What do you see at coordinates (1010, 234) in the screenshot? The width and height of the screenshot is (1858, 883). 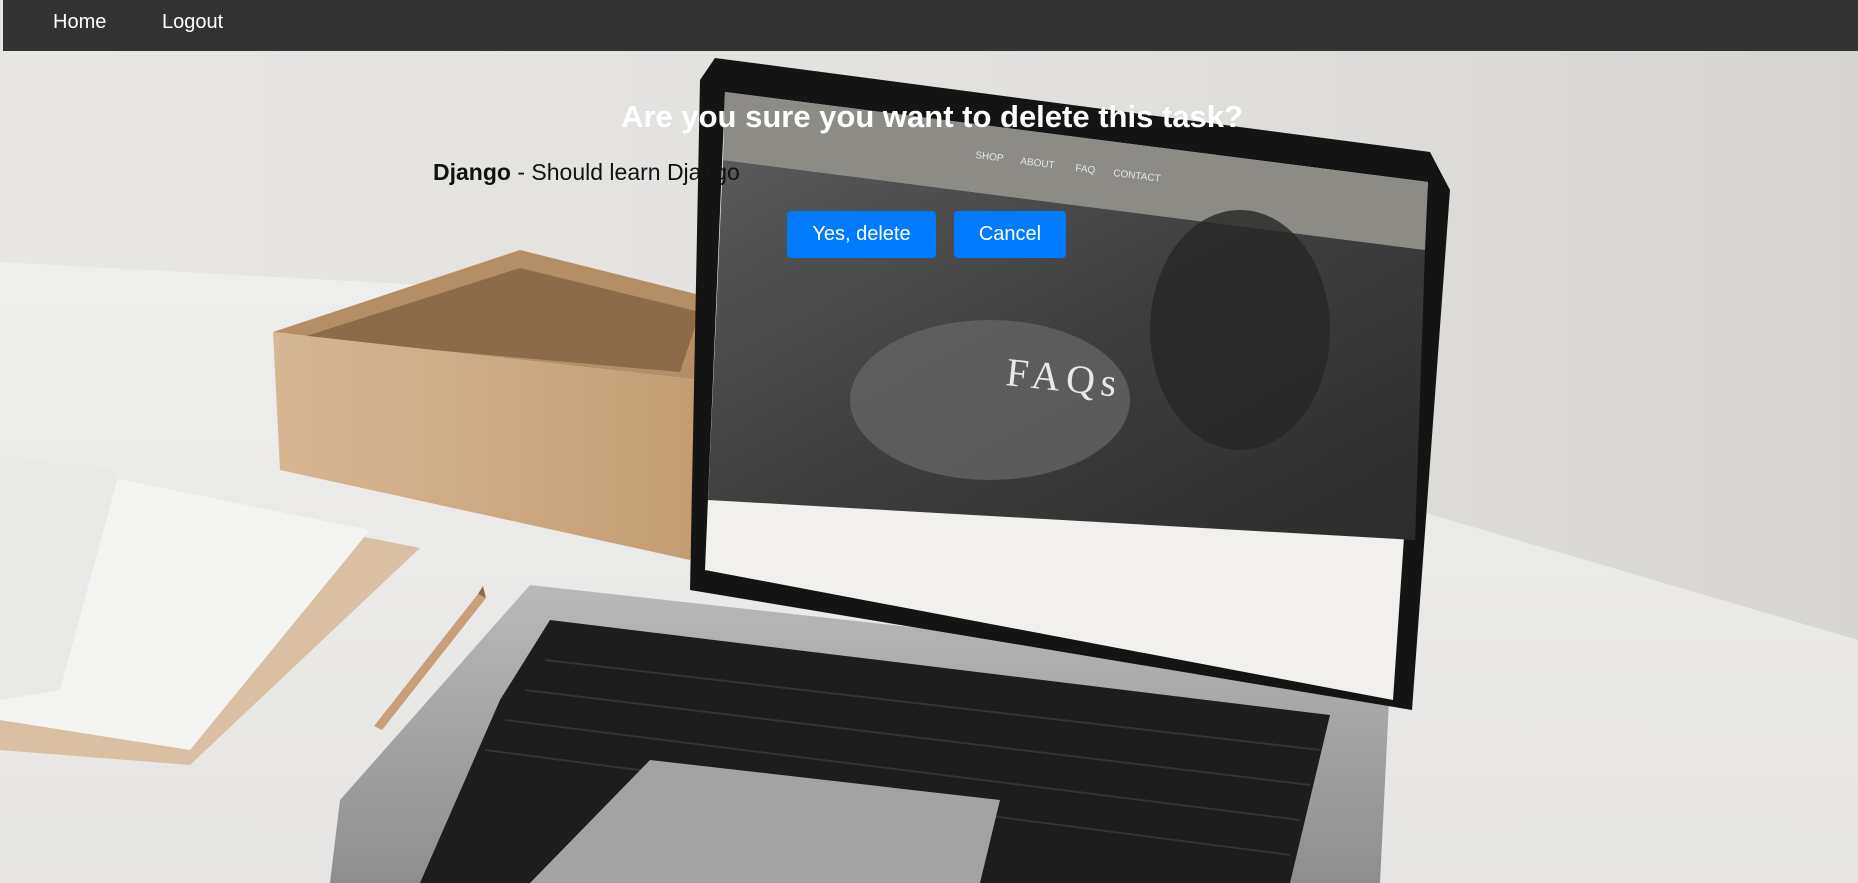 I see `cancel-button: Cancel` at bounding box center [1010, 234].